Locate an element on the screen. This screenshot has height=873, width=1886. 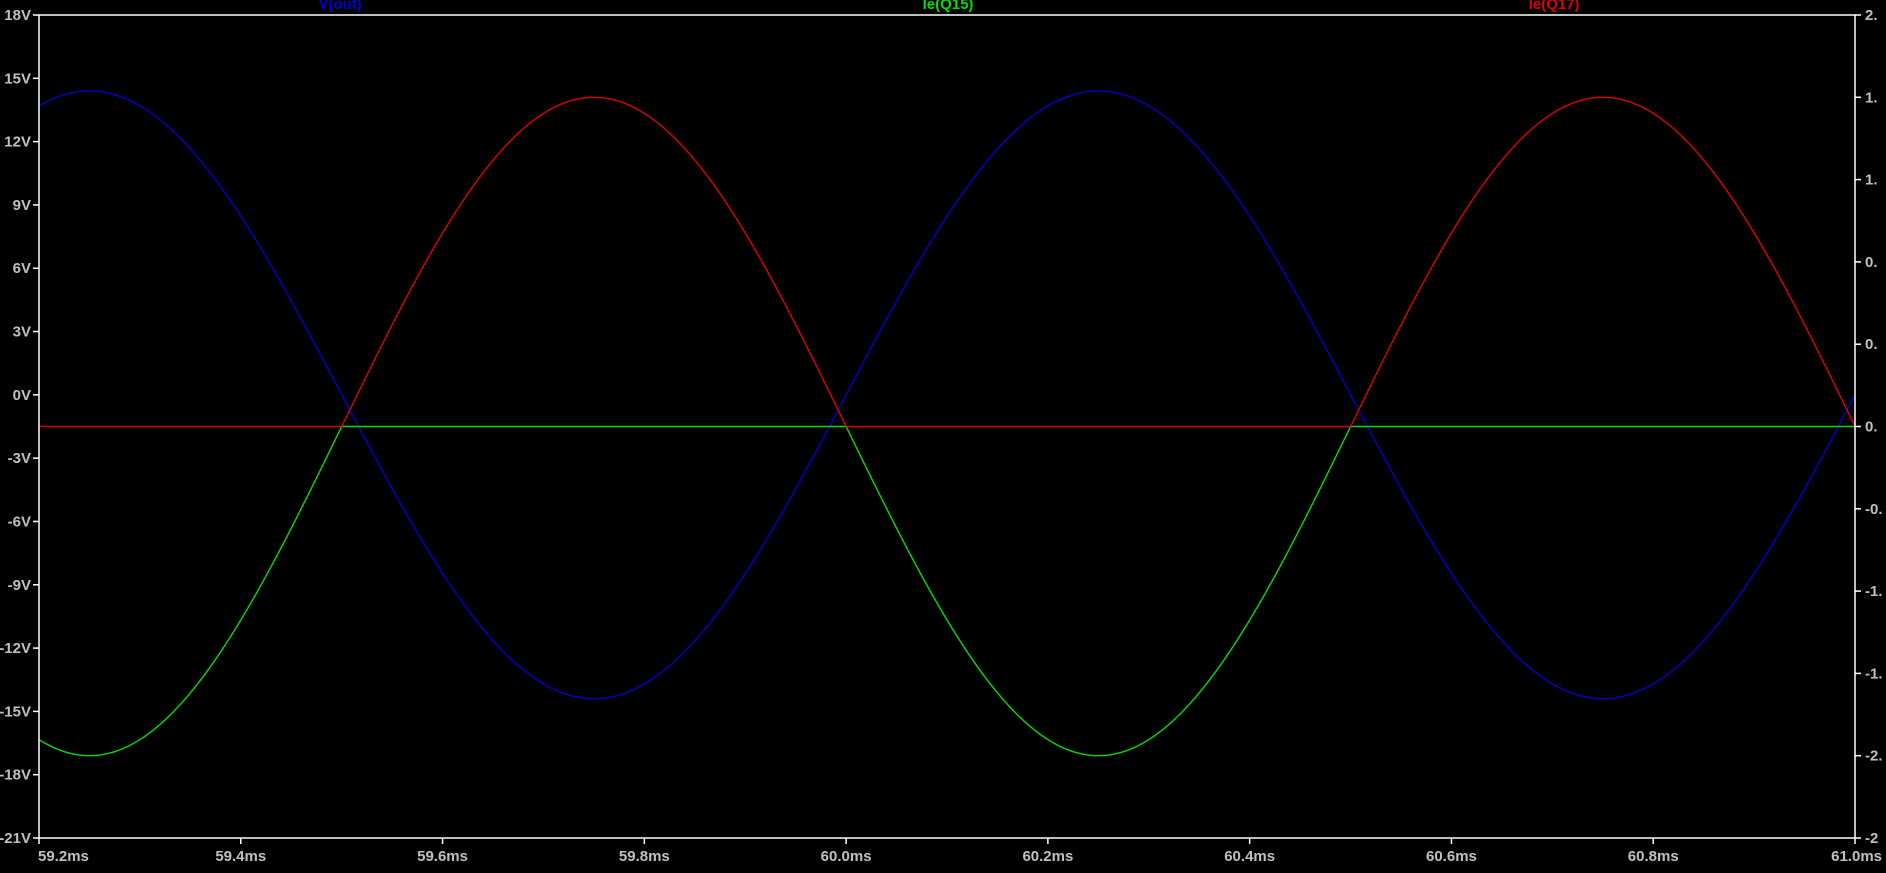
left-tick-label: -6V is located at coordinates (19, 521).